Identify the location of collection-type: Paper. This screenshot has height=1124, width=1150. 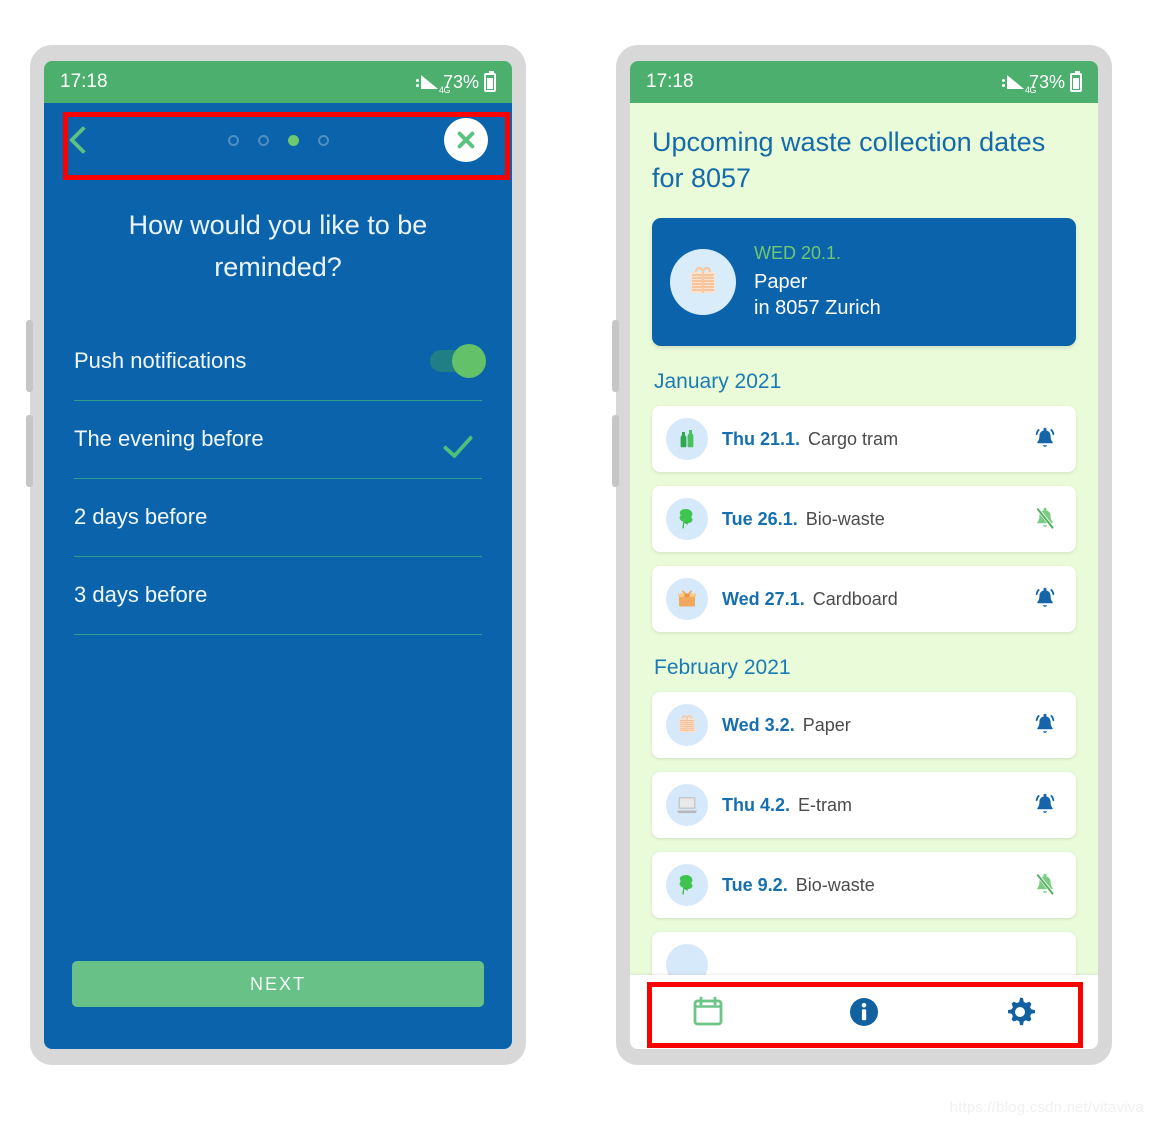
(781, 282).